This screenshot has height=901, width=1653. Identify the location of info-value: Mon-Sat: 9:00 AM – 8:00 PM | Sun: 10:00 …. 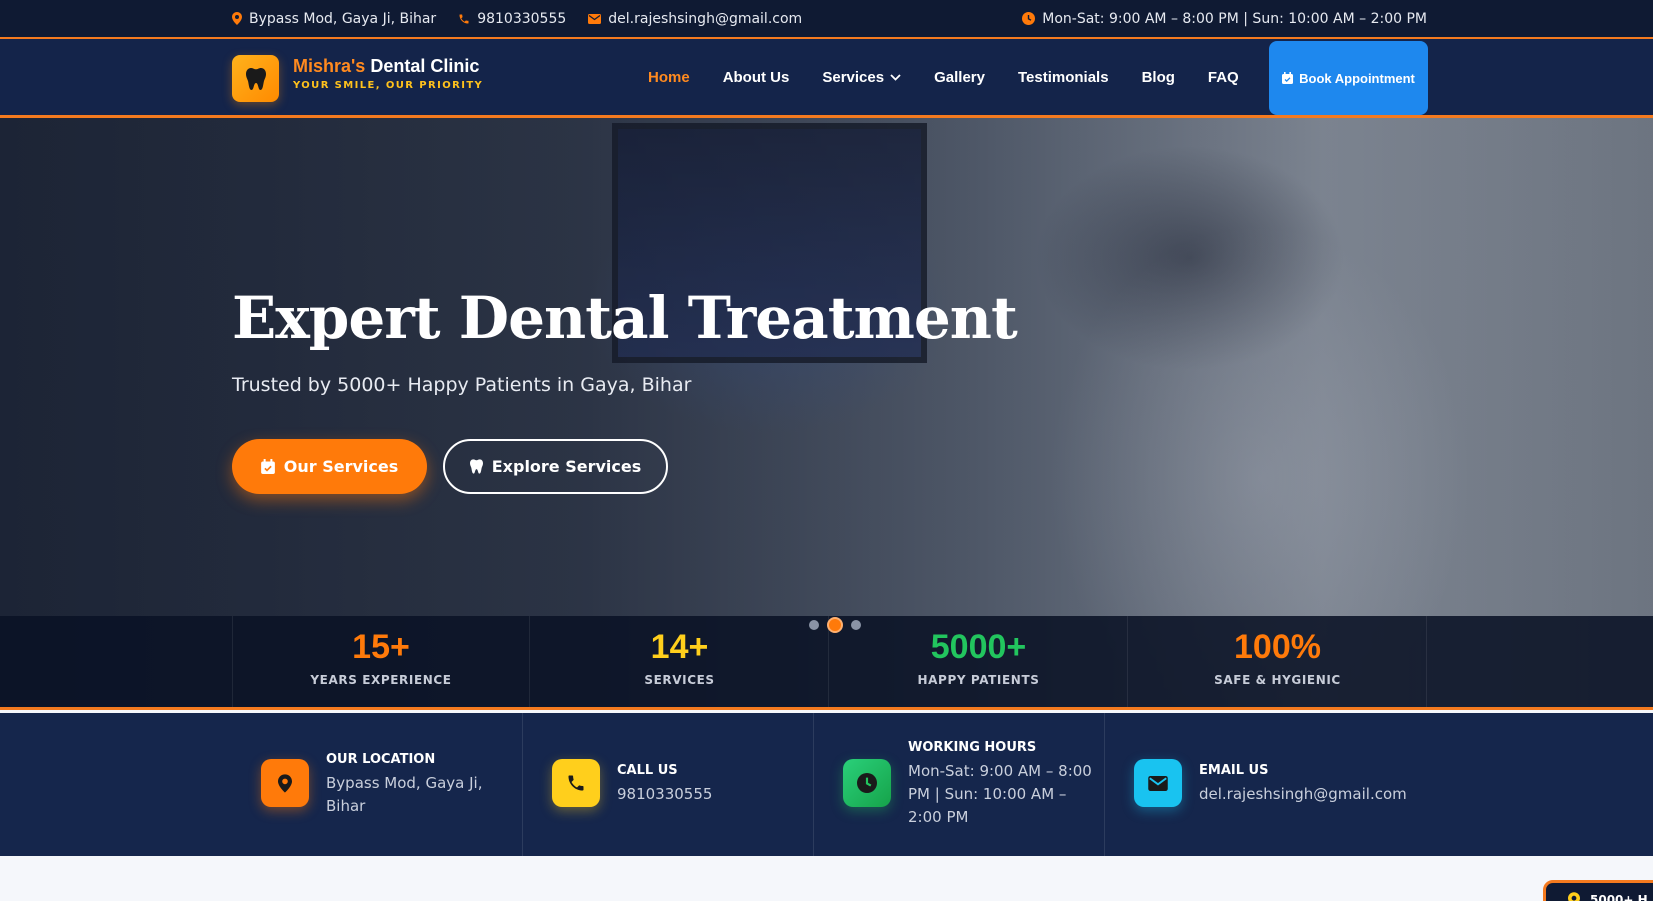
(1000, 794).